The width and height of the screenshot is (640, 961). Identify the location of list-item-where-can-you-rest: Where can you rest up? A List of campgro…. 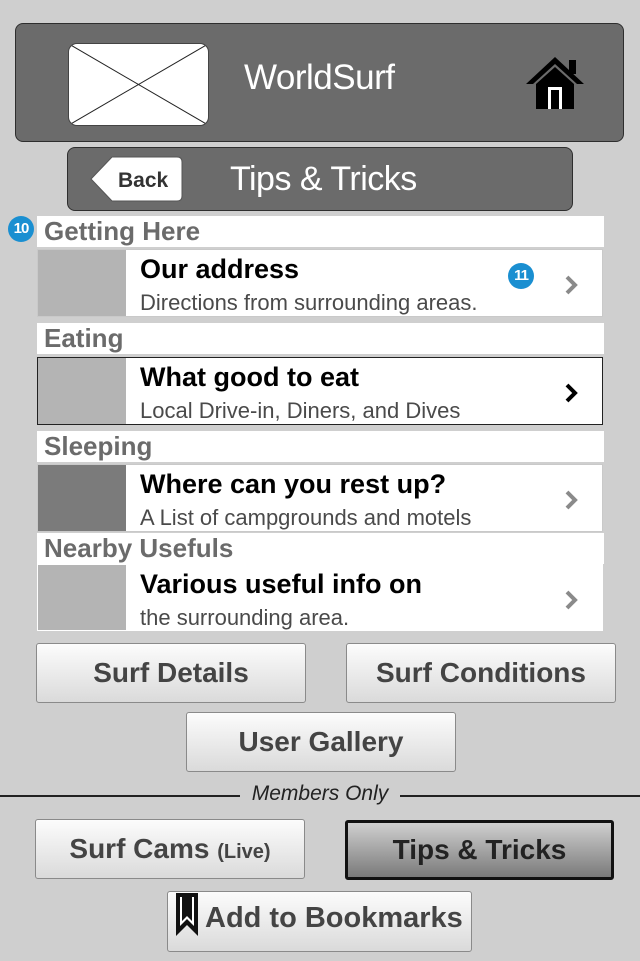
(320, 498).